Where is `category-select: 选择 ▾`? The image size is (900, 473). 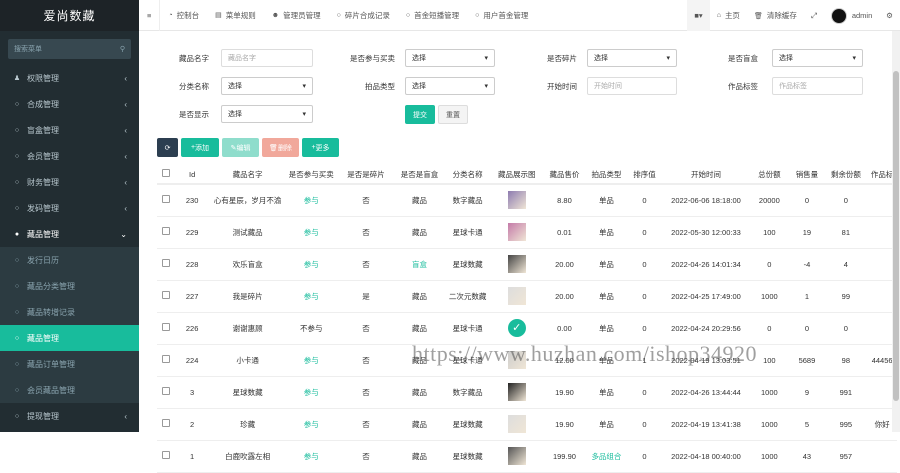
category-select: 选择 ▾ is located at coordinates (267, 86).